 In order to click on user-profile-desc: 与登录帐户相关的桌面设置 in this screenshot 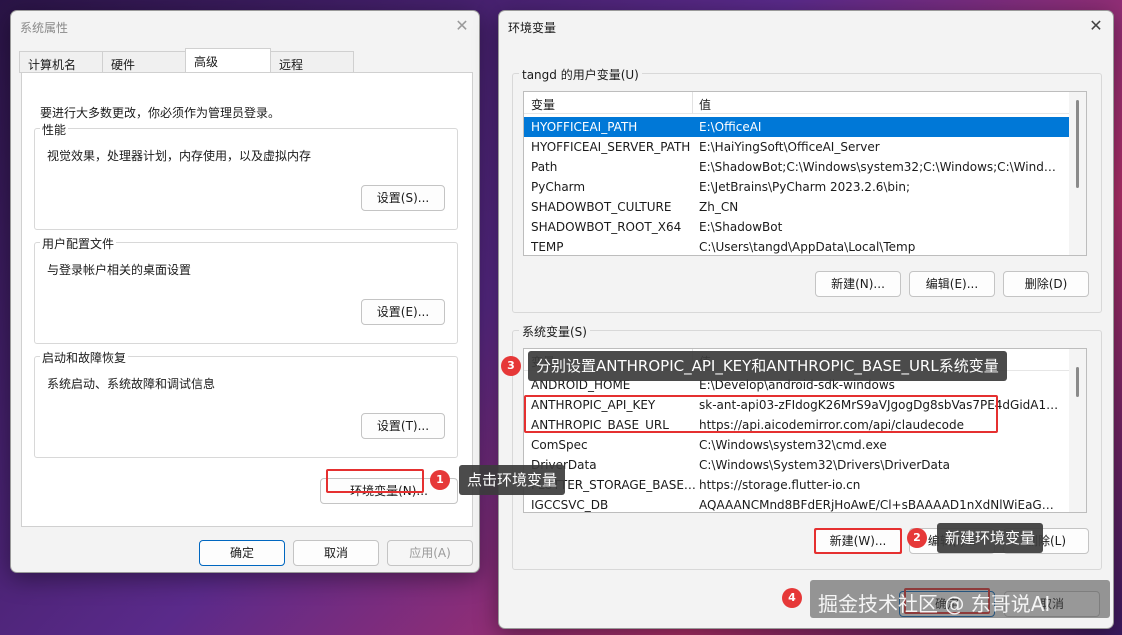, I will do `click(119, 270)`.